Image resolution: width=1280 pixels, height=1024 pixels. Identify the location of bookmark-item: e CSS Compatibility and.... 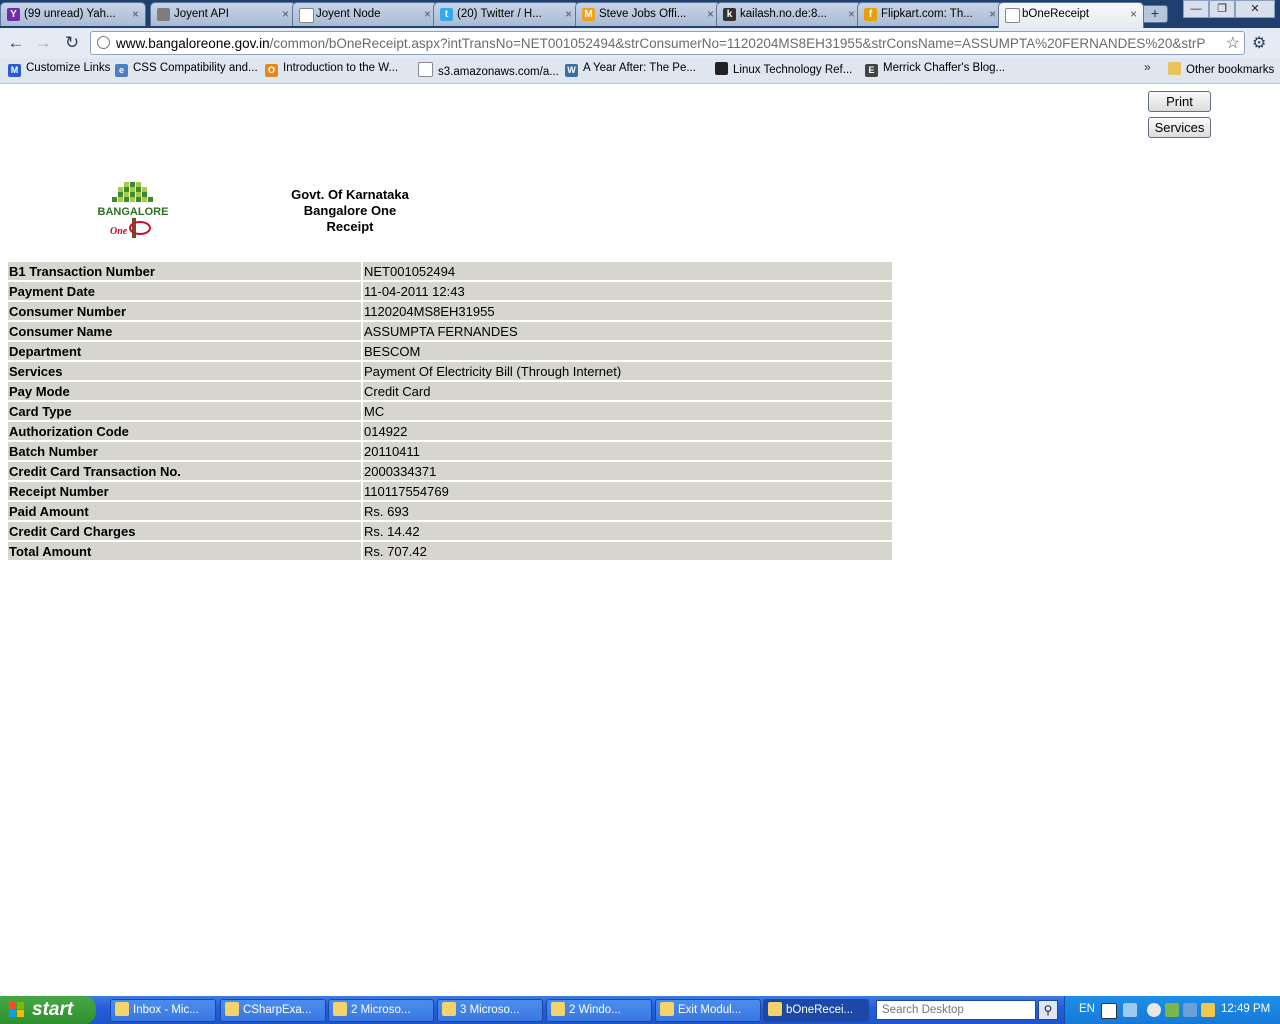
(186, 70).